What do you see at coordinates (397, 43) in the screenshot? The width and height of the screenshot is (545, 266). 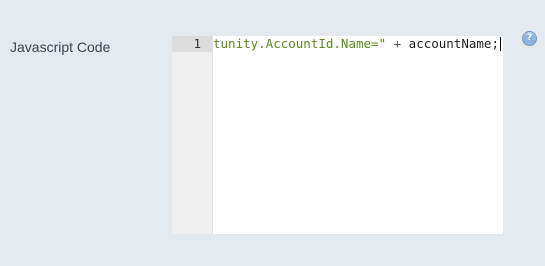 I see `operator-token: +` at bounding box center [397, 43].